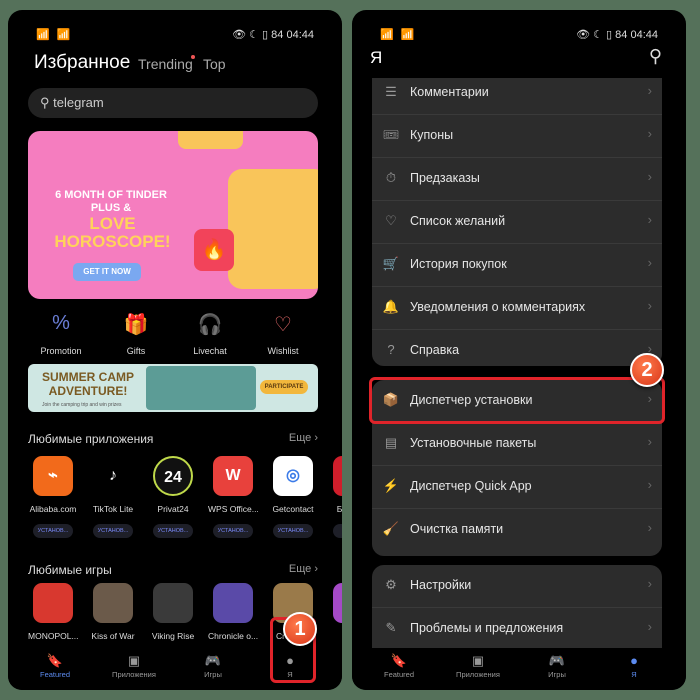 The height and width of the screenshot is (700, 700). Describe the element at coordinates (517, 222) in the screenshot. I see `menu-item-wishlist: ♡ Список желаний ›` at that location.